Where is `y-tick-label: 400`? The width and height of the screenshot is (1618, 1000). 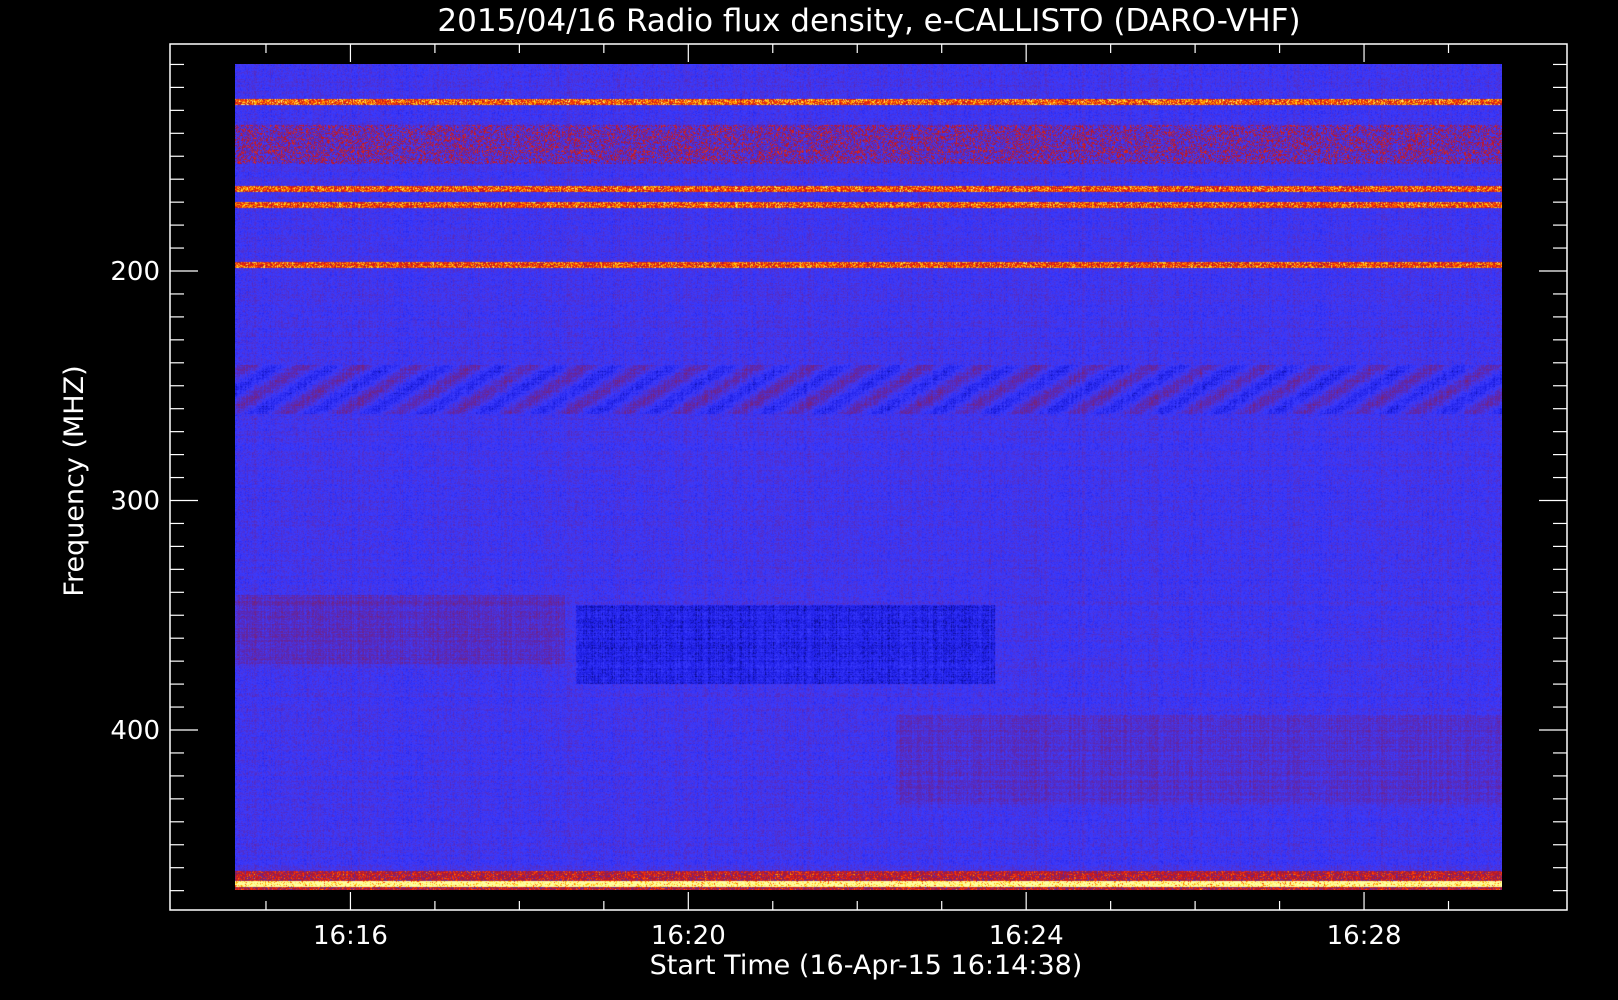
y-tick-label: 400 is located at coordinates (135, 731).